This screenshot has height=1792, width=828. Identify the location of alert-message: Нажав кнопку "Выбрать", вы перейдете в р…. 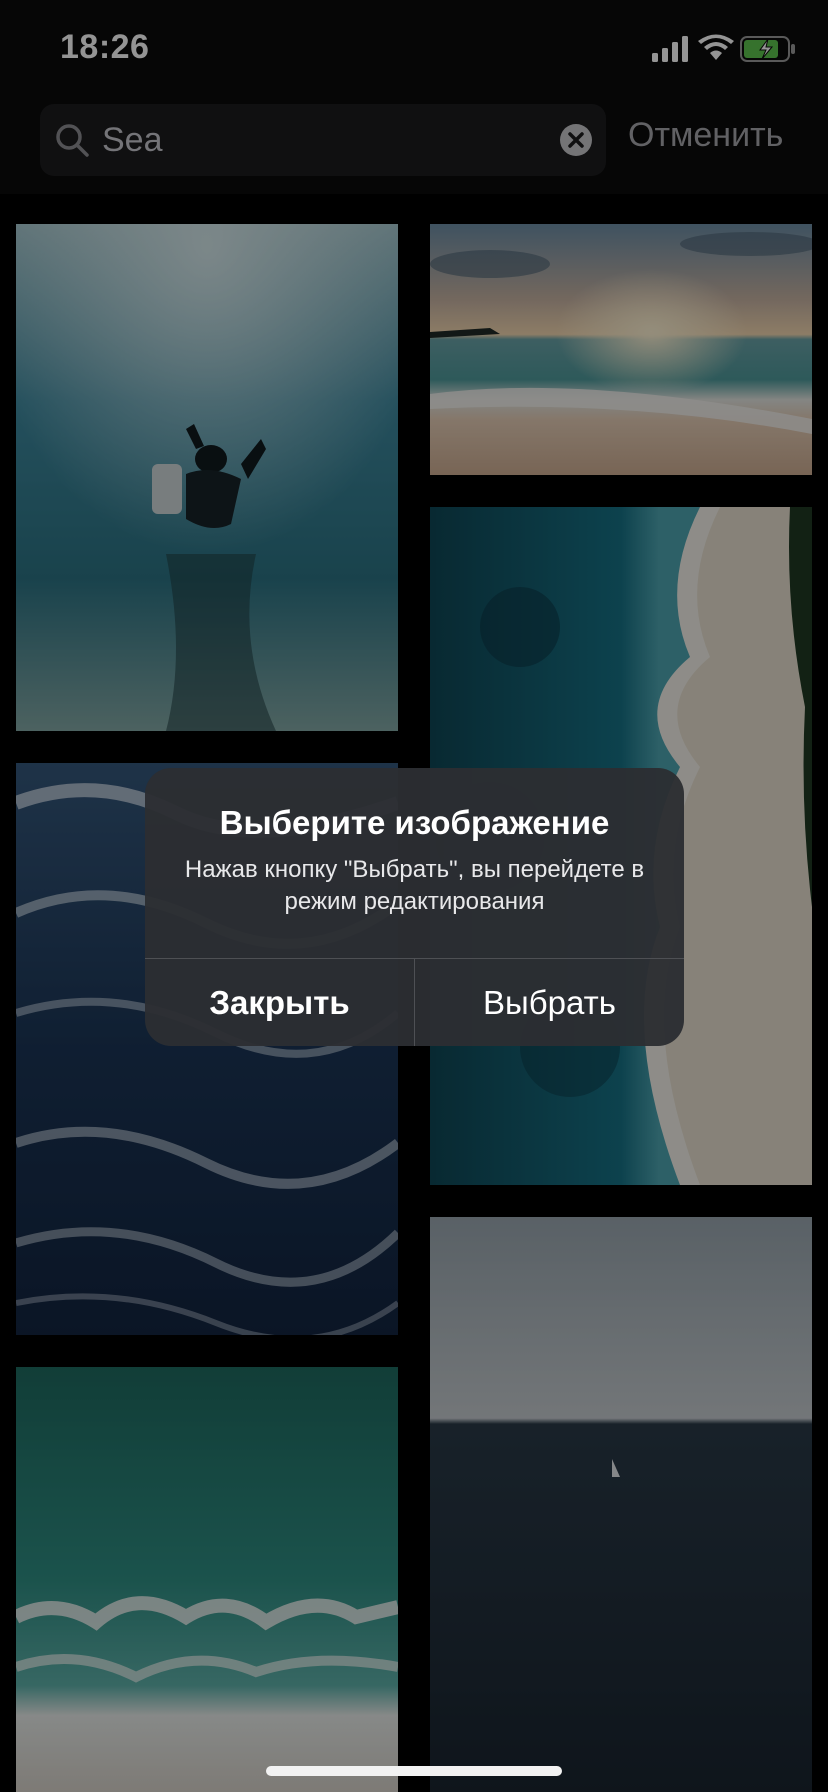
(414, 885).